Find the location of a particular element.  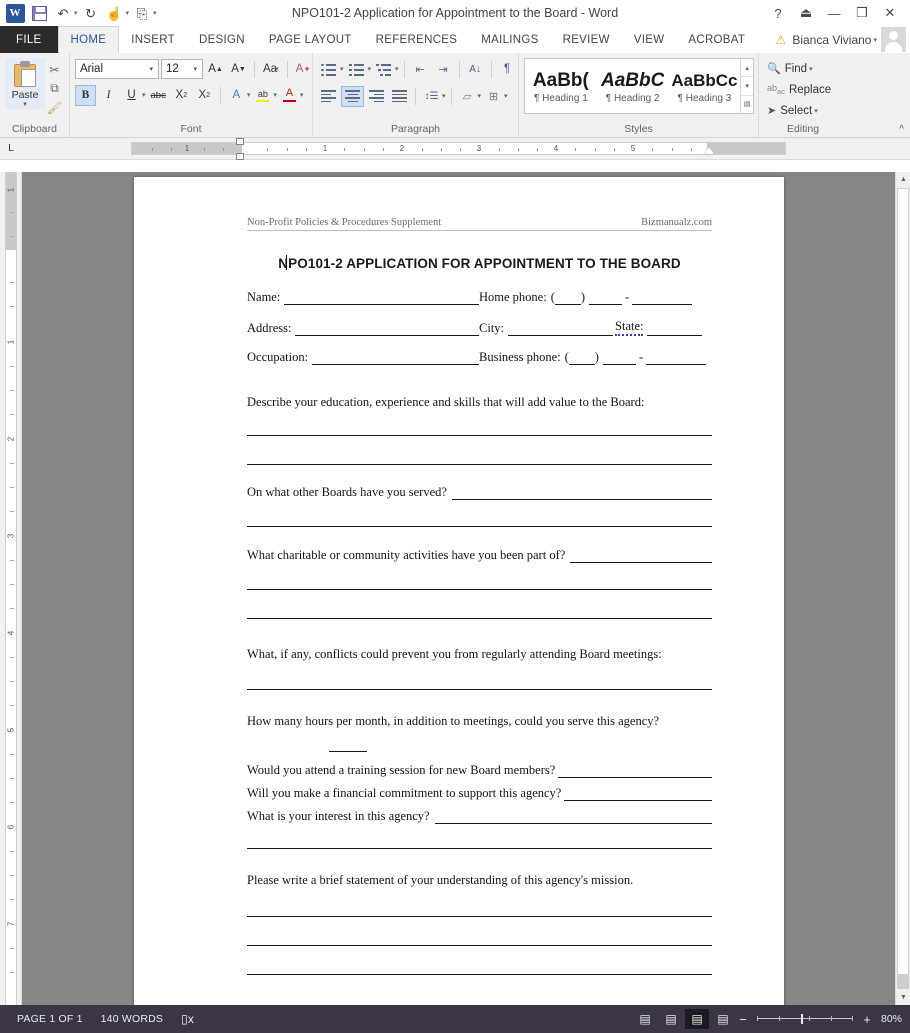

font-color-caret-icon: ▾ is located at coordinates (302, 95).